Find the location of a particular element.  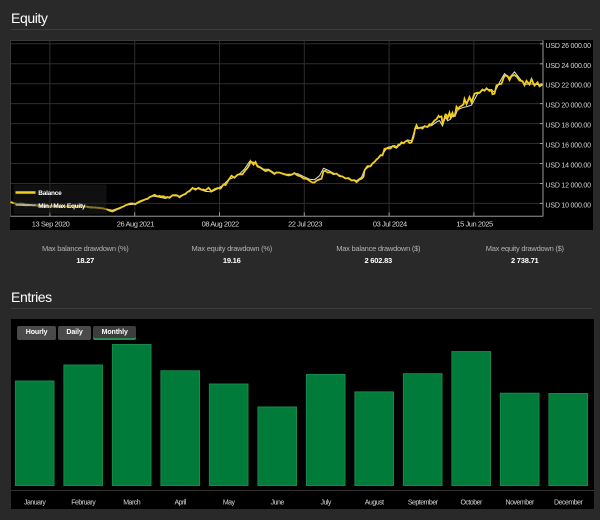

svg-text: May is located at coordinates (229, 503).